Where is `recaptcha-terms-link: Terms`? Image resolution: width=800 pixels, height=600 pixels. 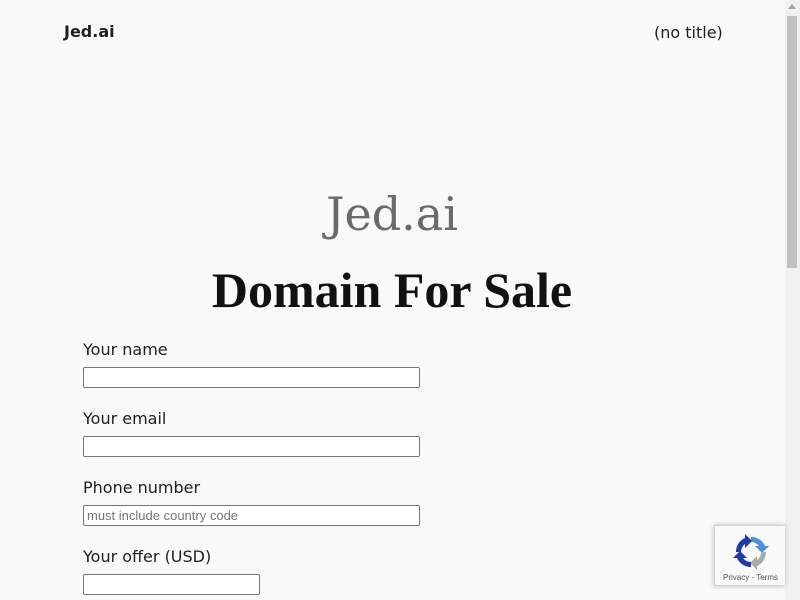 recaptcha-terms-link: Terms is located at coordinates (767, 577).